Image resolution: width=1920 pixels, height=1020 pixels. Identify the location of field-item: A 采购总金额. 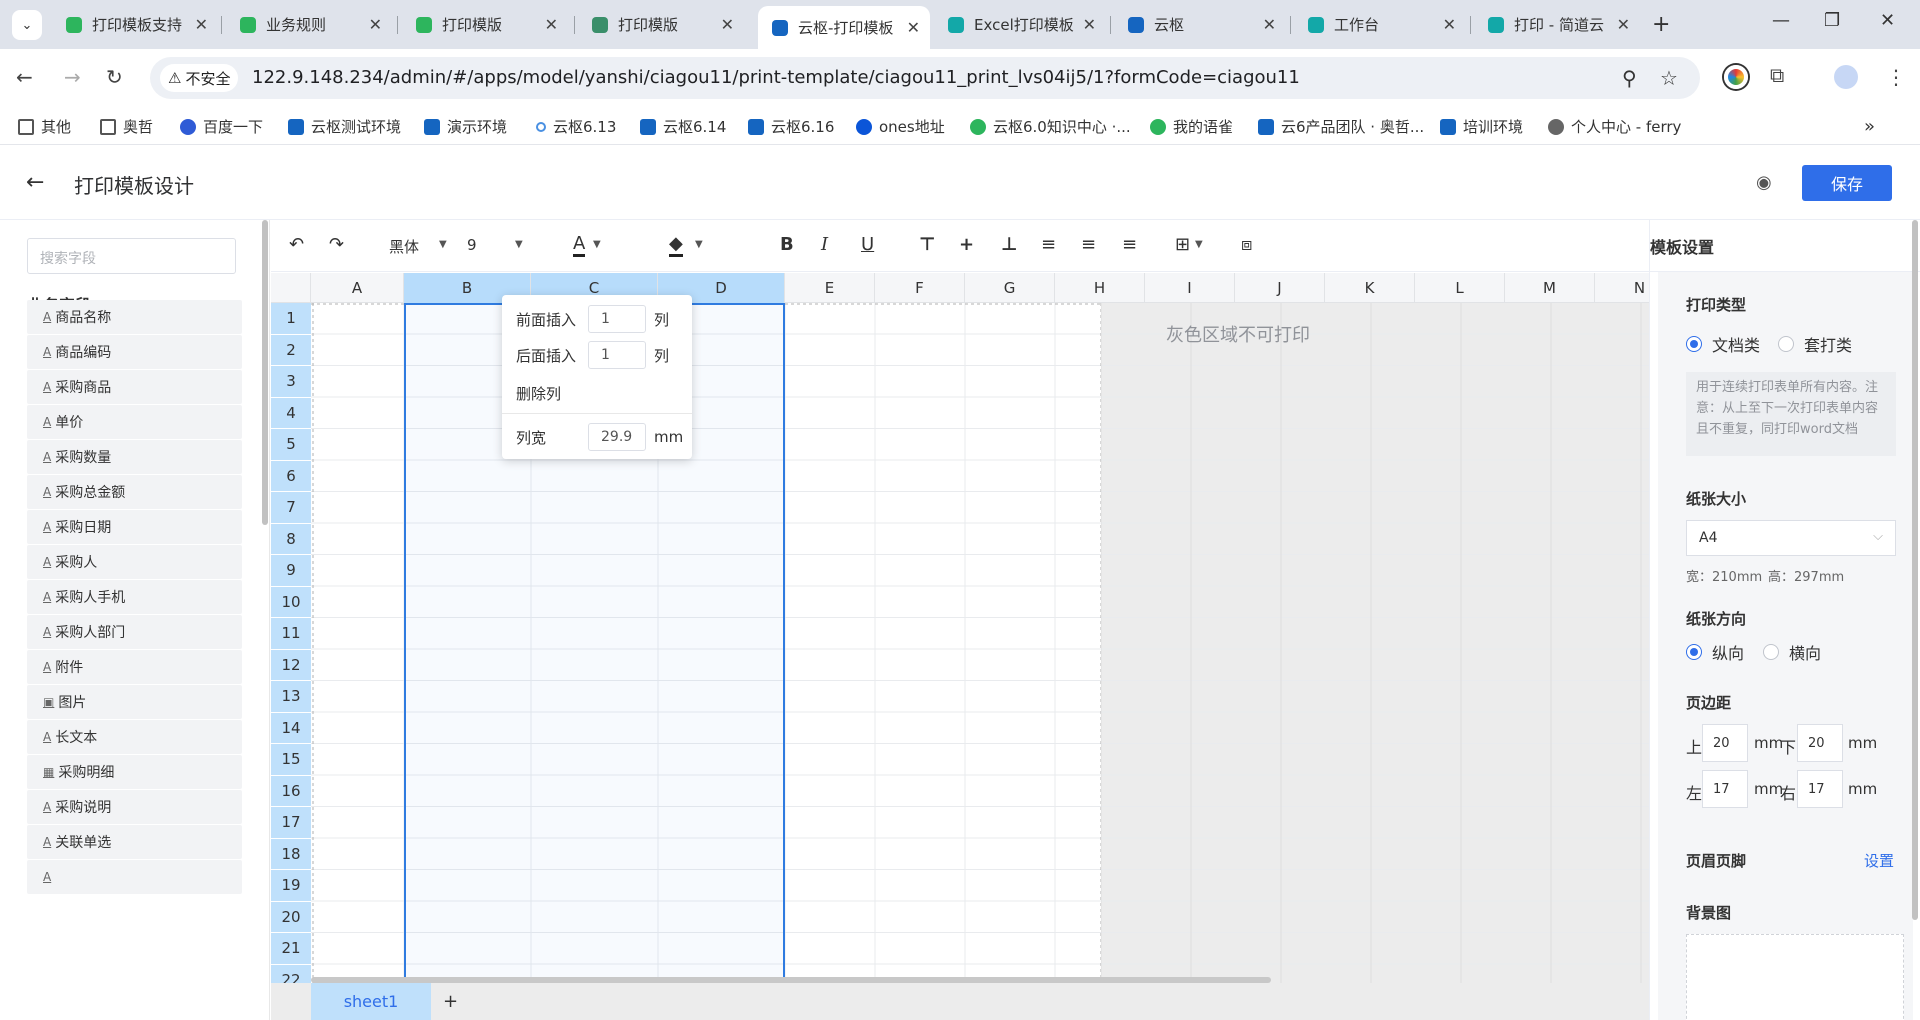
(134, 492).